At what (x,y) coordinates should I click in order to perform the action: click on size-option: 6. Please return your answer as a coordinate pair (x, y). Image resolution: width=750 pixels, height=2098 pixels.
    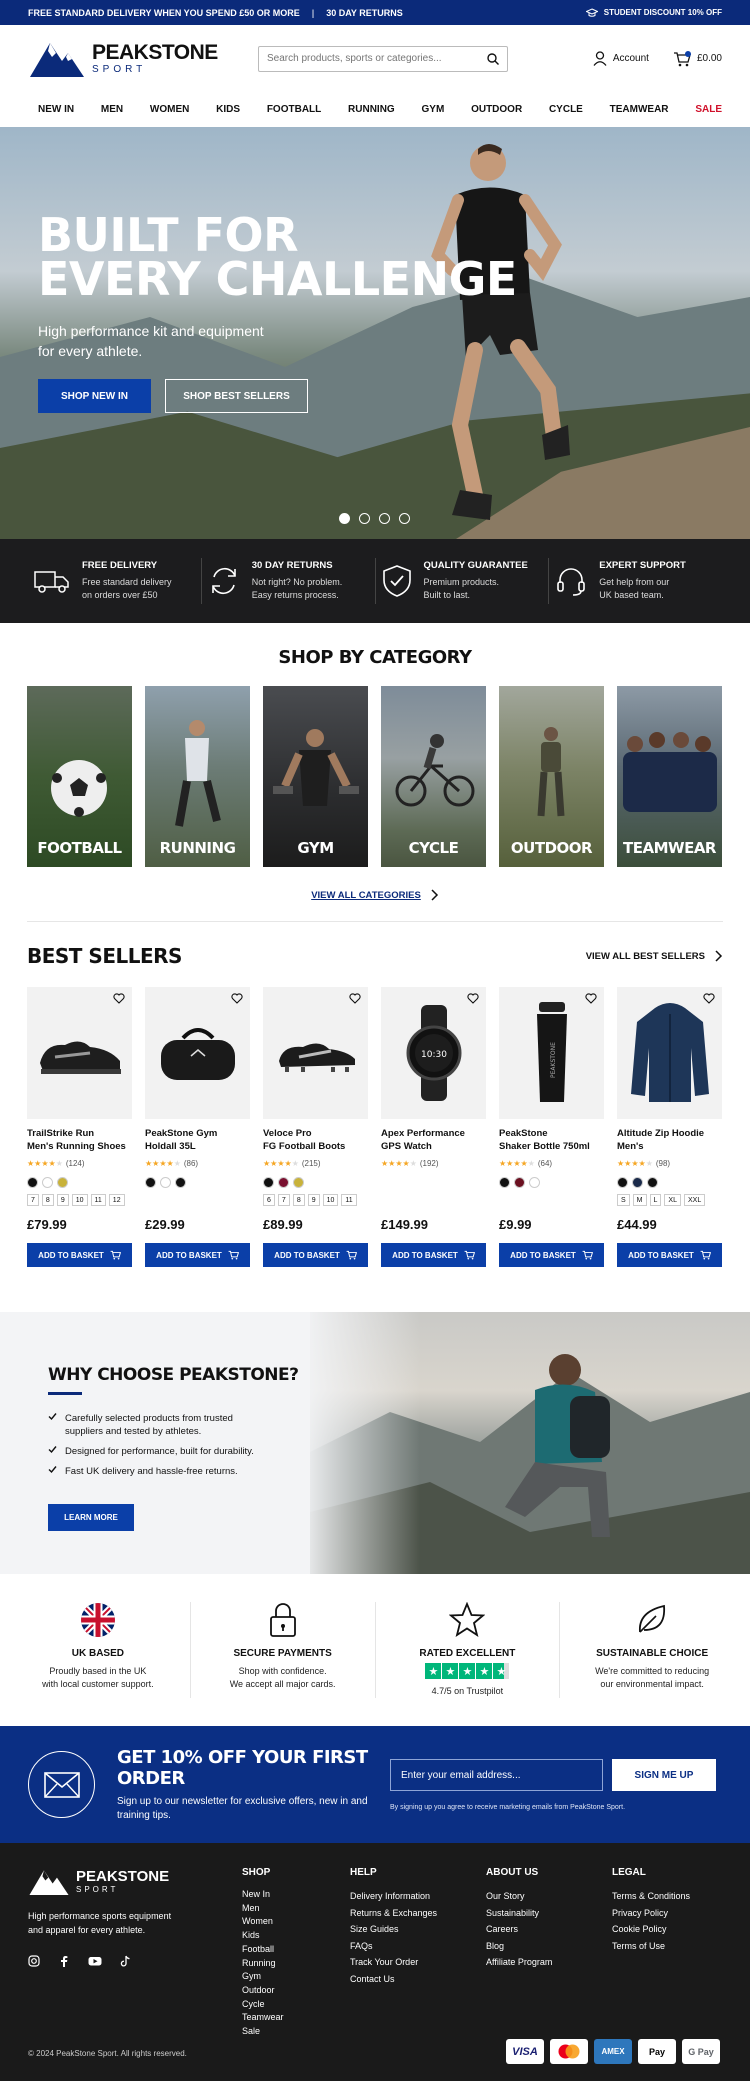
    Looking at the image, I should click on (269, 1200).